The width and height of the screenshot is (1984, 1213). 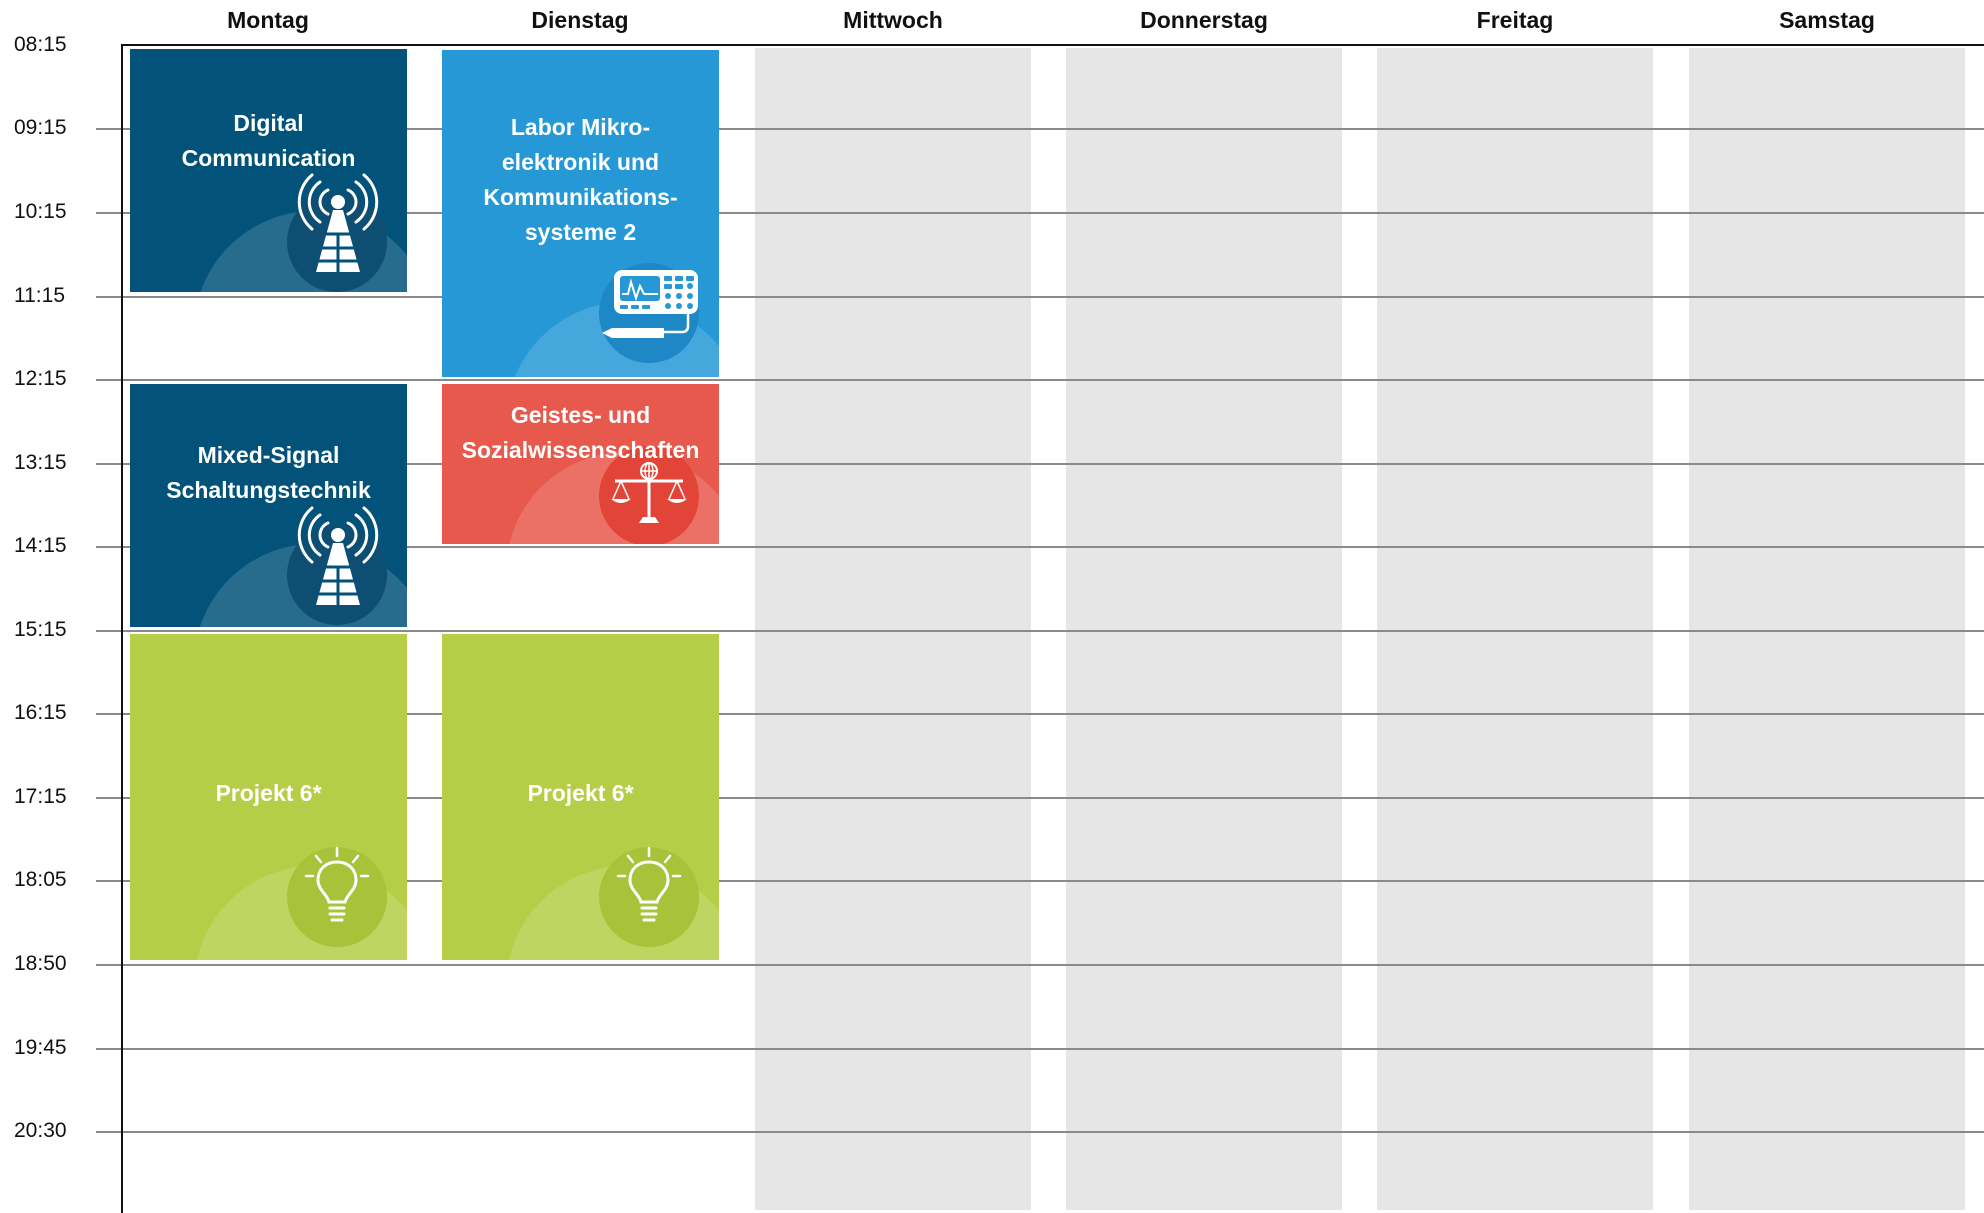 I want to click on day-header-samstag: Samstag, so click(x=1827, y=20).